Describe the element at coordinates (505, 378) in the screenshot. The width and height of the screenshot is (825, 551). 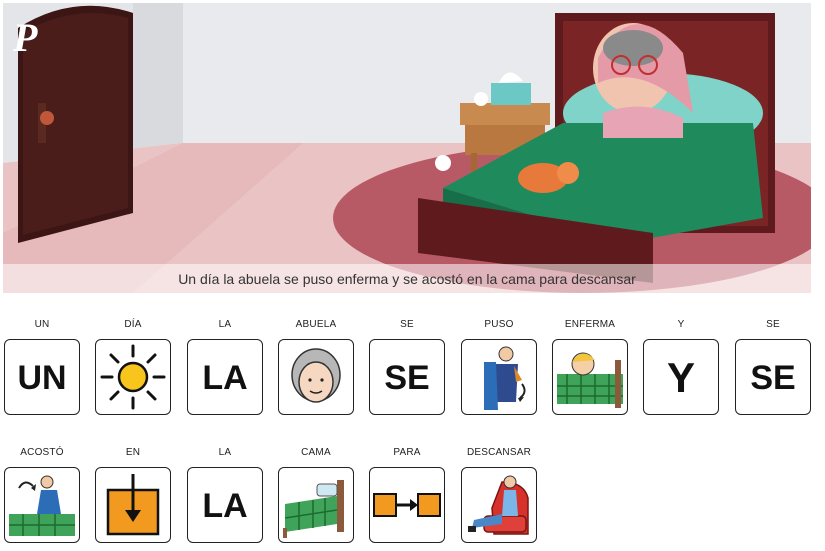
I see `person-dressing-icon` at that location.